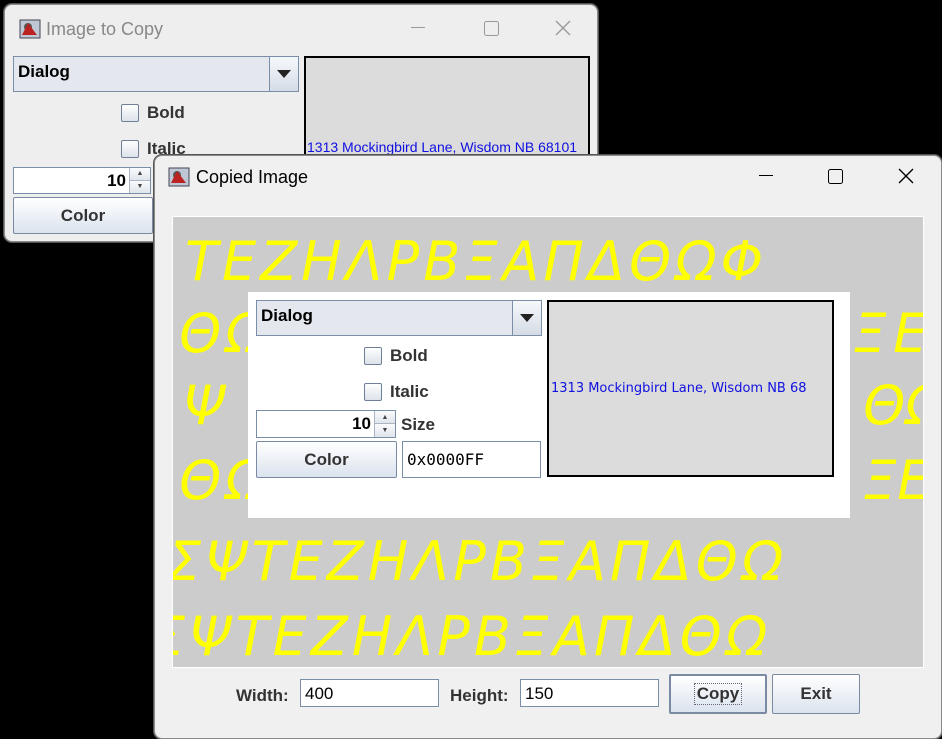  What do you see at coordinates (589, 693) in the screenshot?
I see `height-field: 150` at bounding box center [589, 693].